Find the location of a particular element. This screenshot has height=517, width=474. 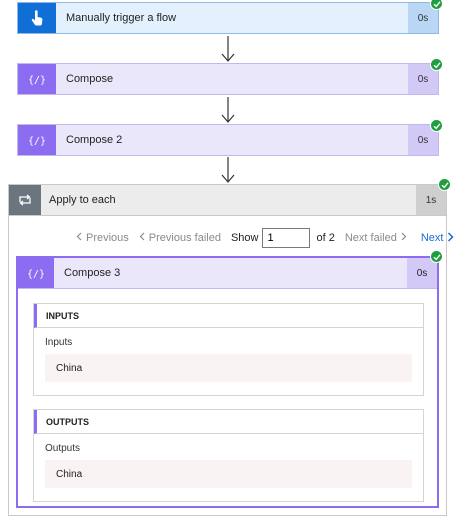

compose-card: {/} Compose 0s is located at coordinates (228, 79).